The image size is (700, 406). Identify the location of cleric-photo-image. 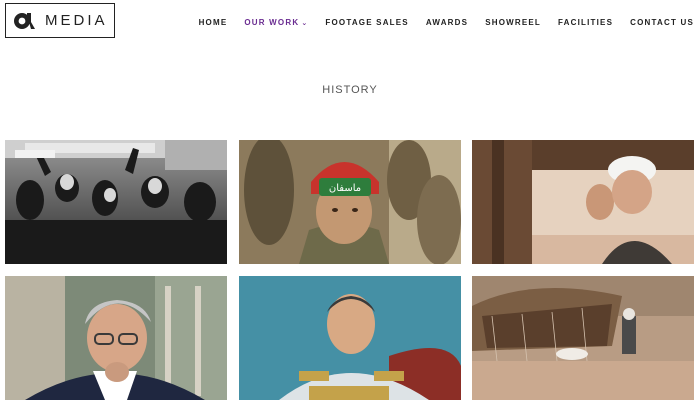
(583, 202).